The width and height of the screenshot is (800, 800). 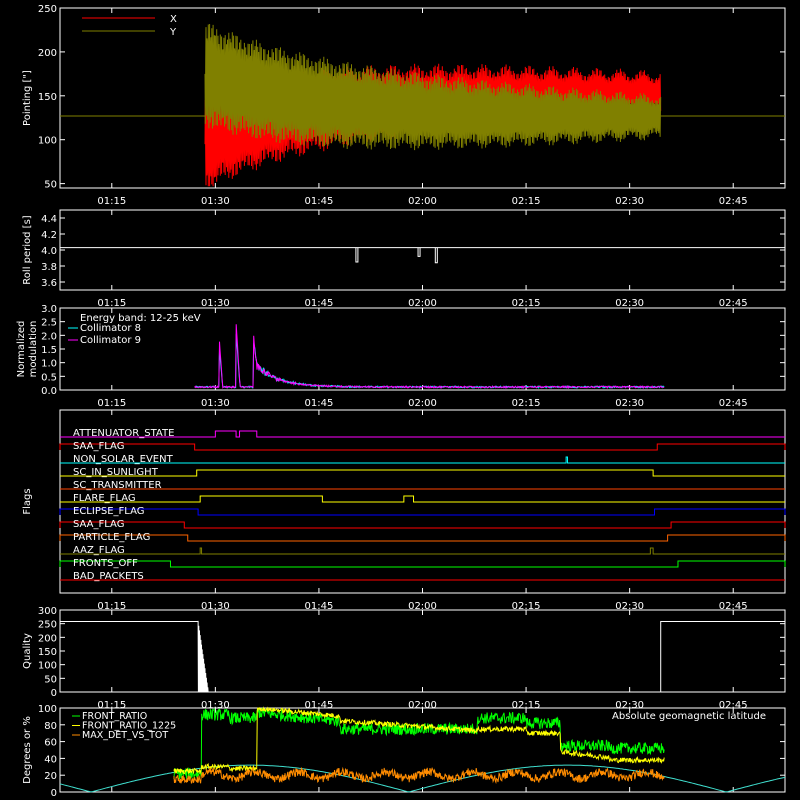 What do you see at coordinates (49, 323) in the screenshot?
I see `y-tick-label: 2.5` at bounding box center [49, 323].